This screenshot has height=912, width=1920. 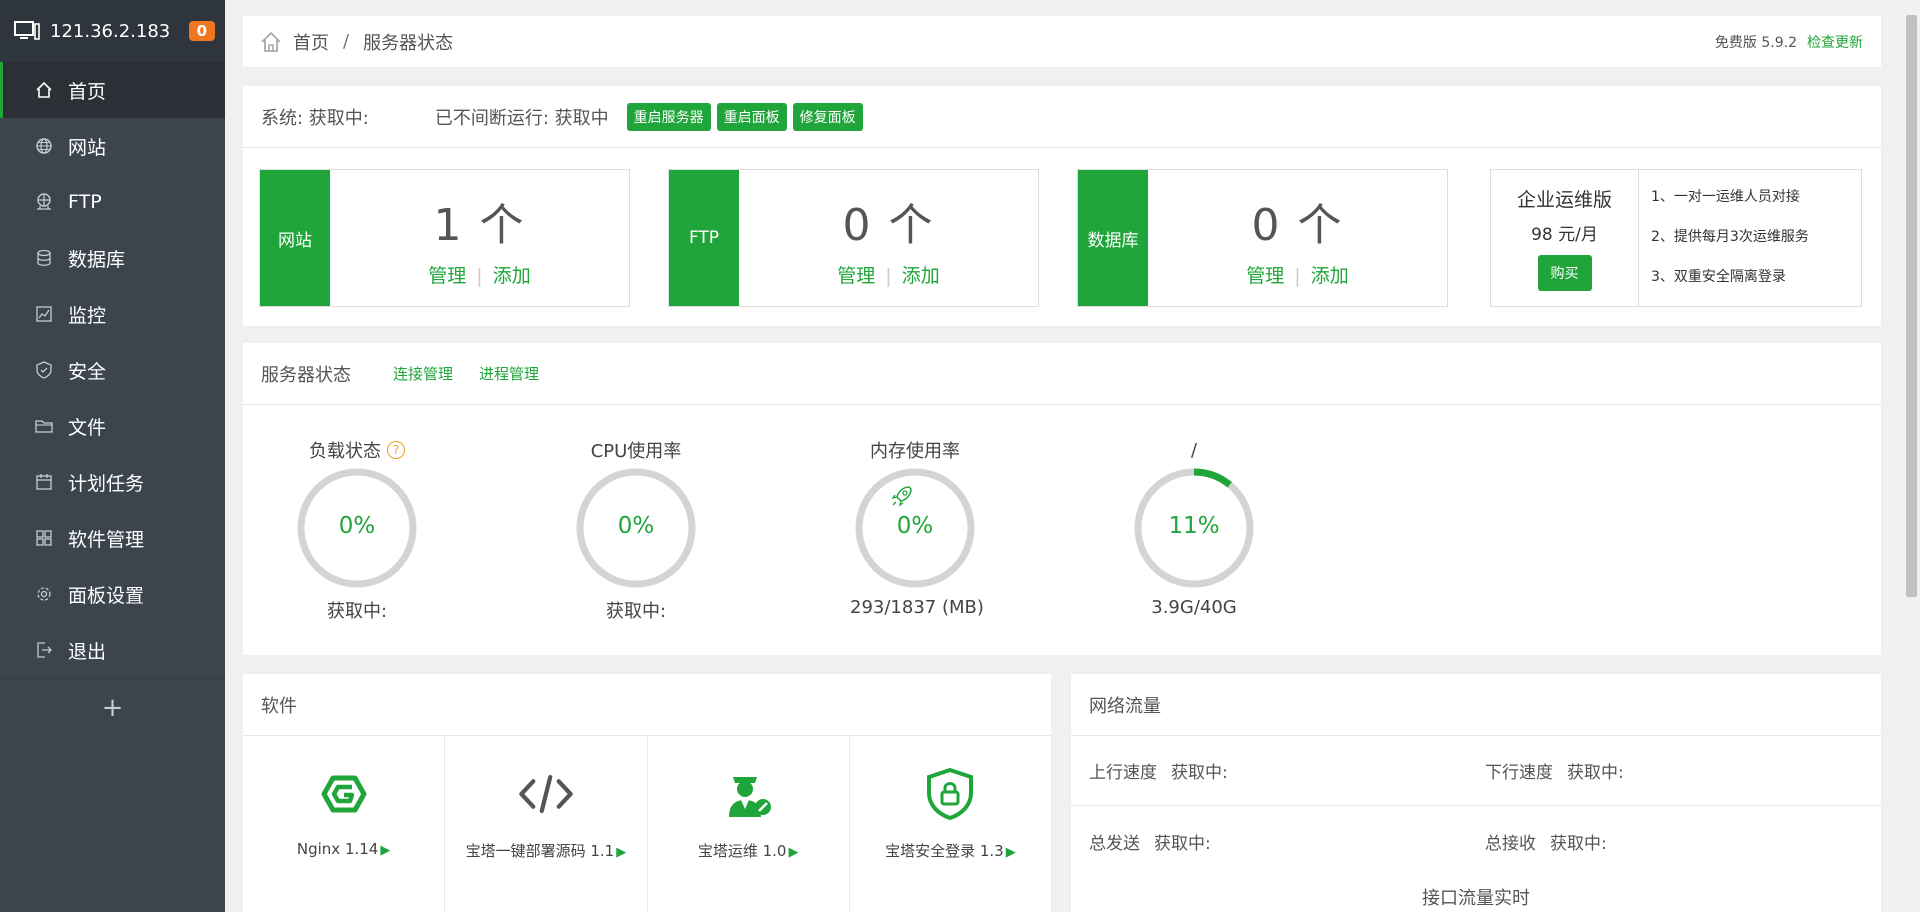 I want to click on check-update-link: 检查更新, so click(x=1835, y=42).